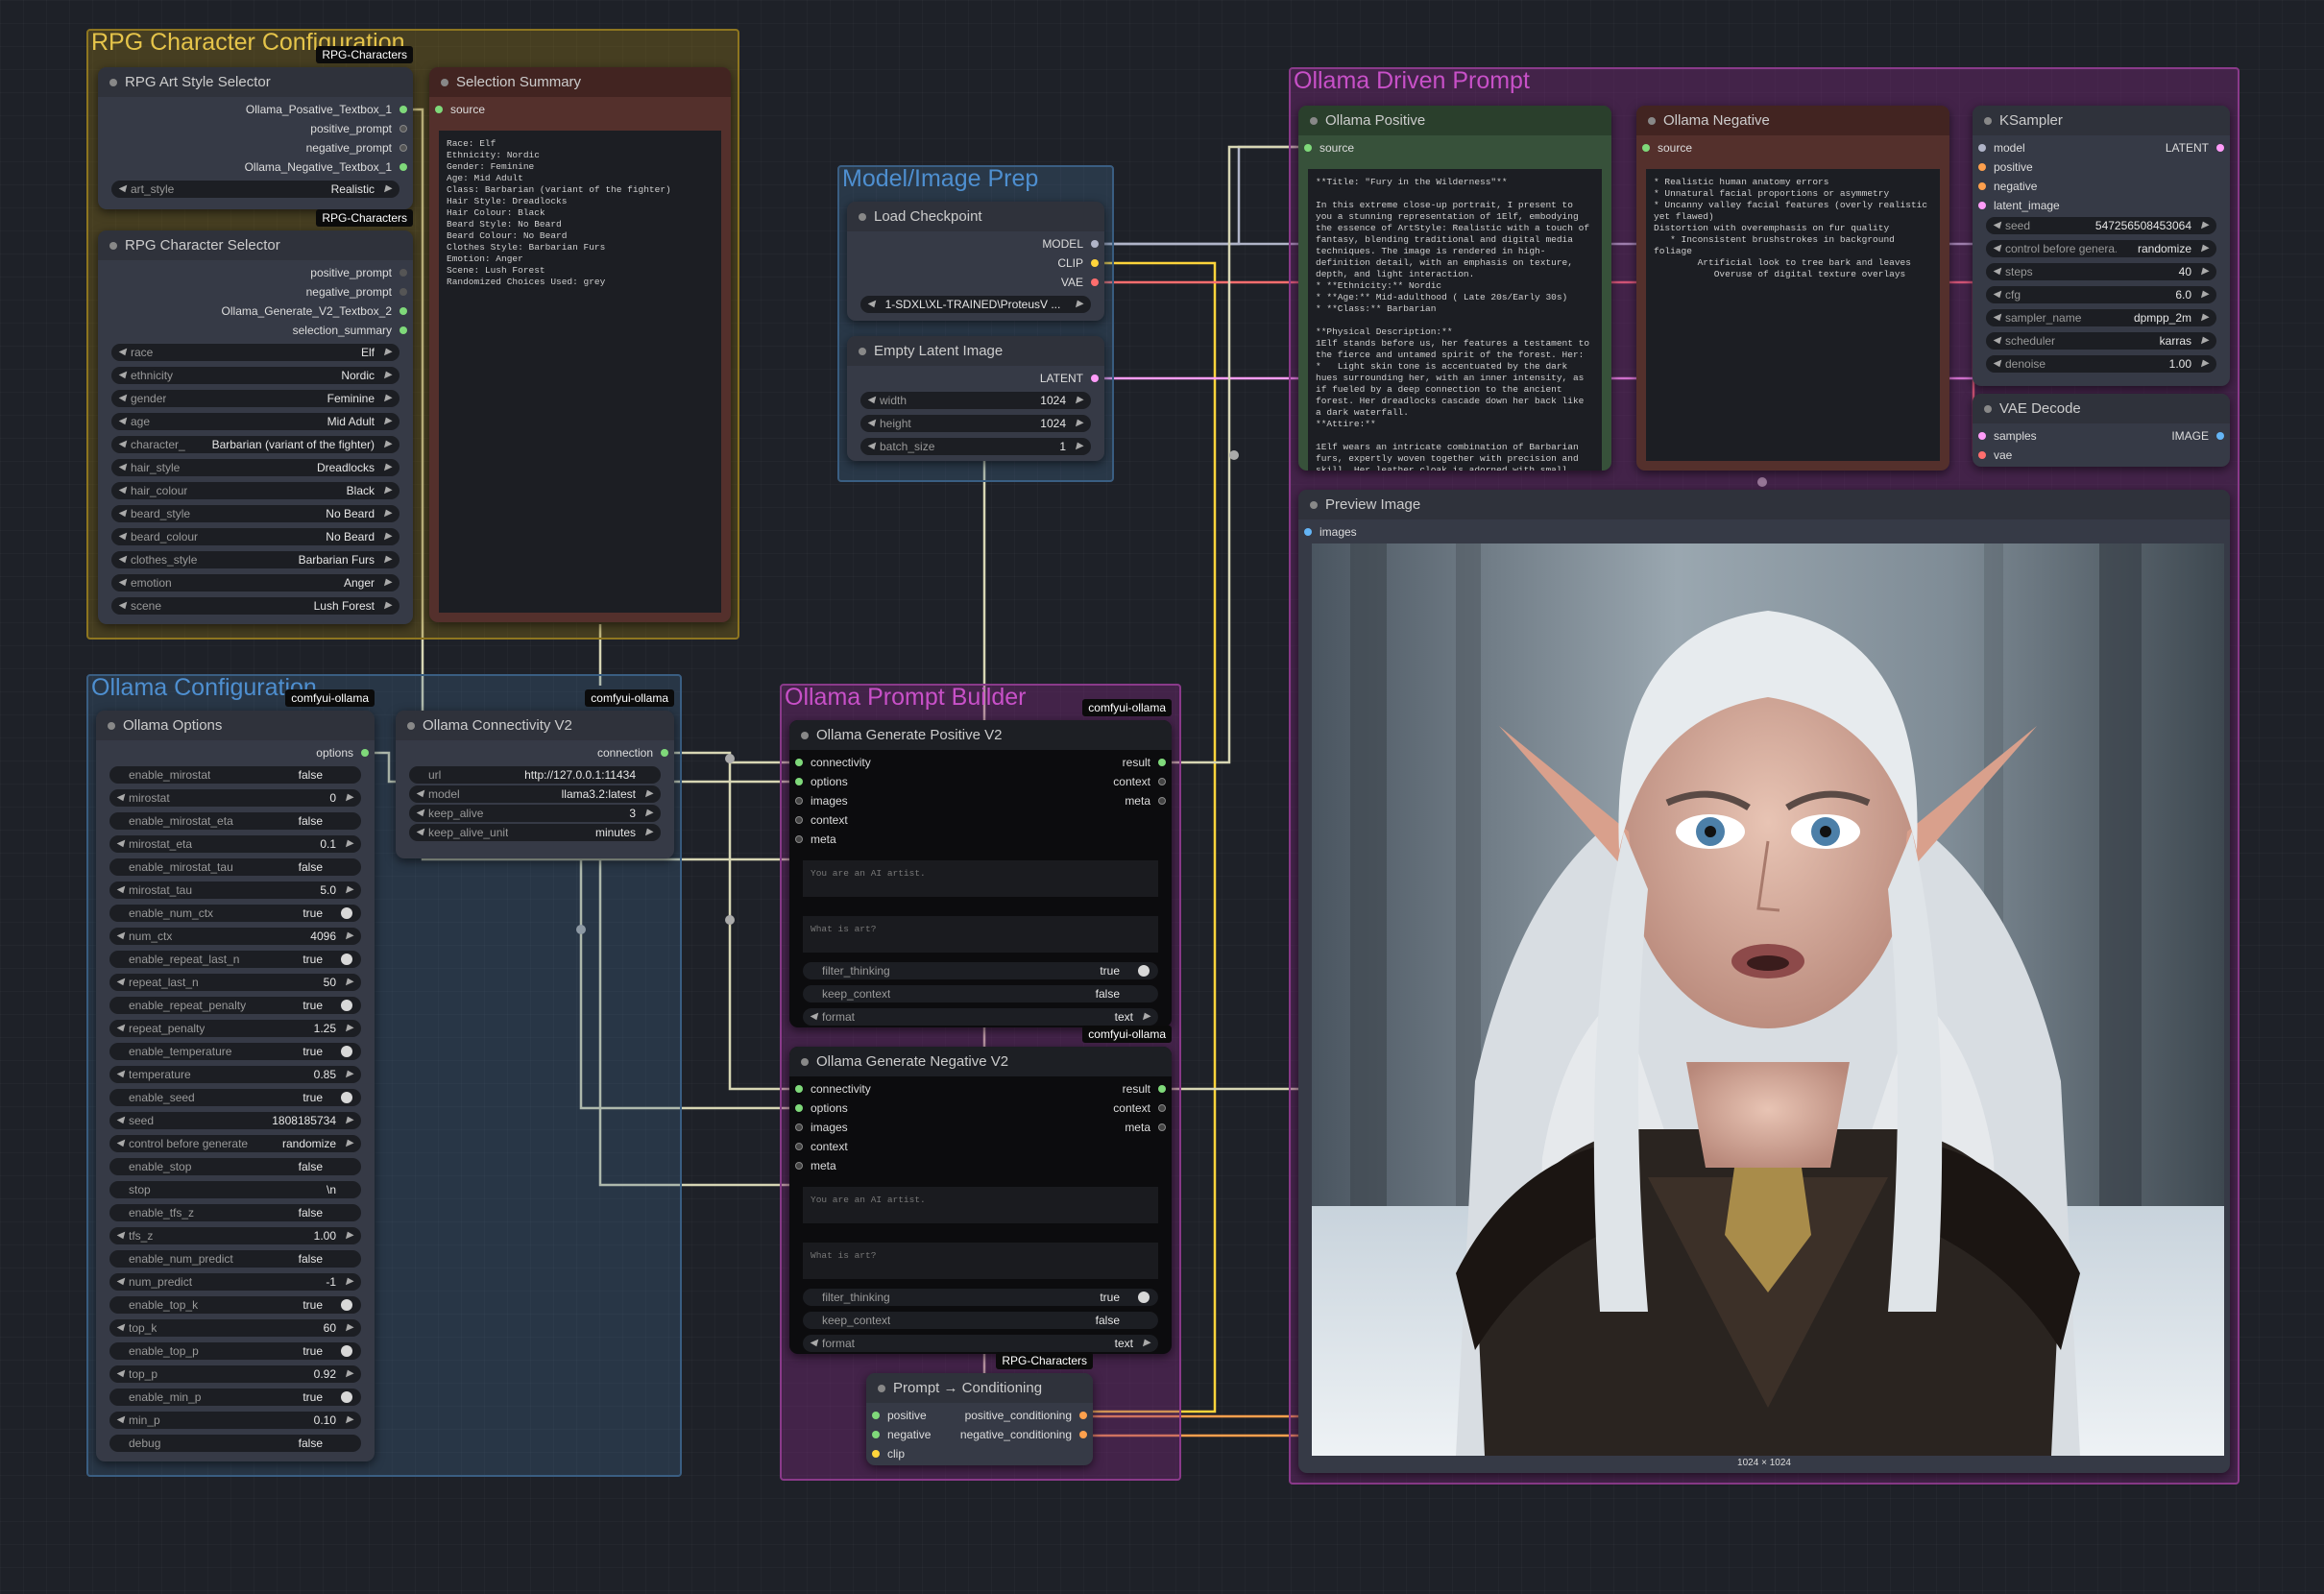  What do you see at coordinates (256, 272) in the screenshot?
I see `output-positive-prompt: positive_prompt` at bounding box center [256, 272].